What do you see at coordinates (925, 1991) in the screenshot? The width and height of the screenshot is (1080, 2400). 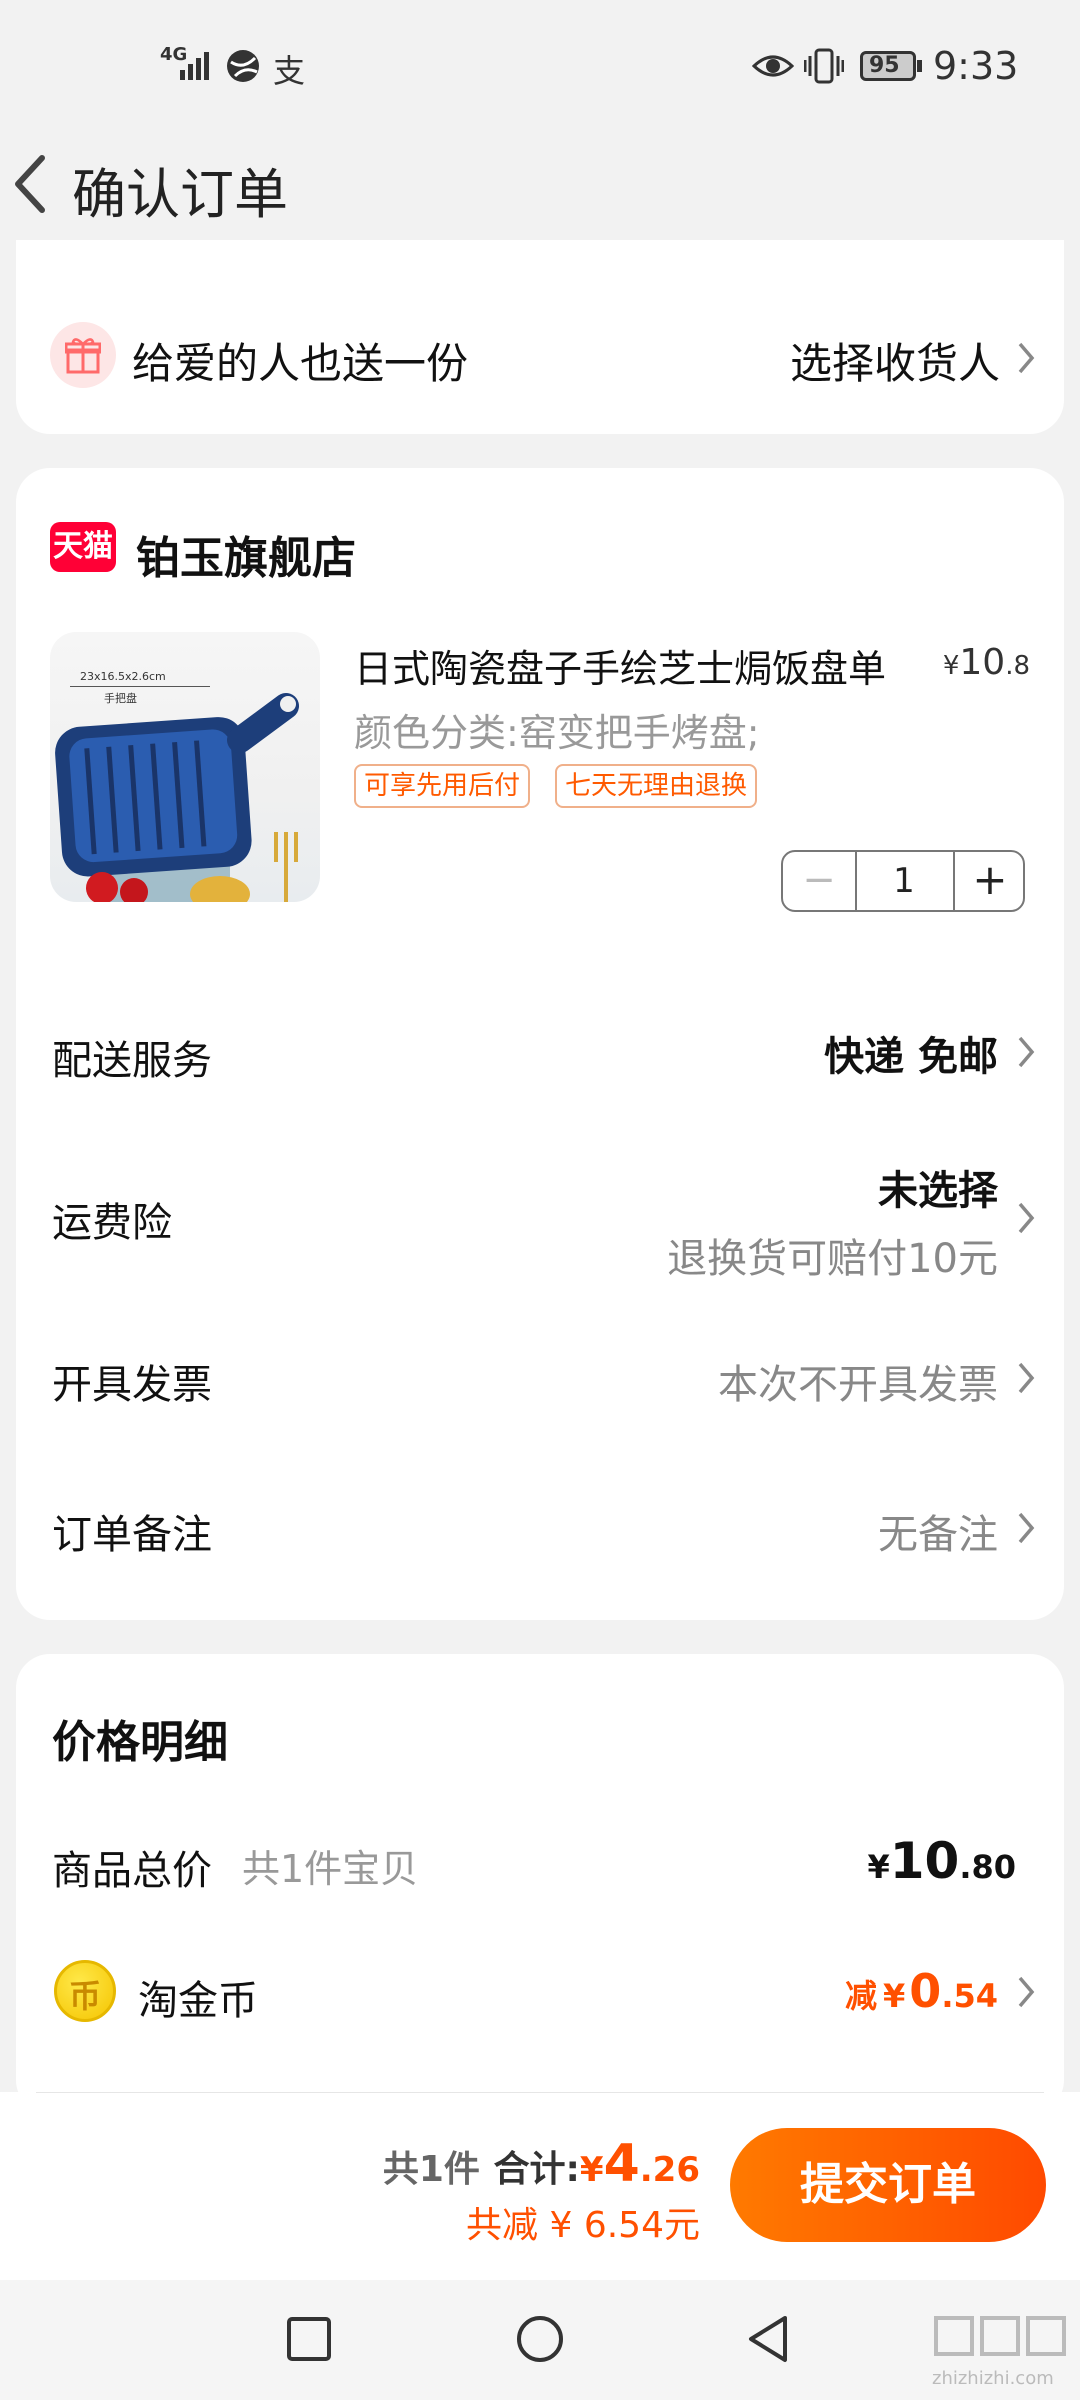 I see `coin-int: 0` at bounding box center [925, 1991].